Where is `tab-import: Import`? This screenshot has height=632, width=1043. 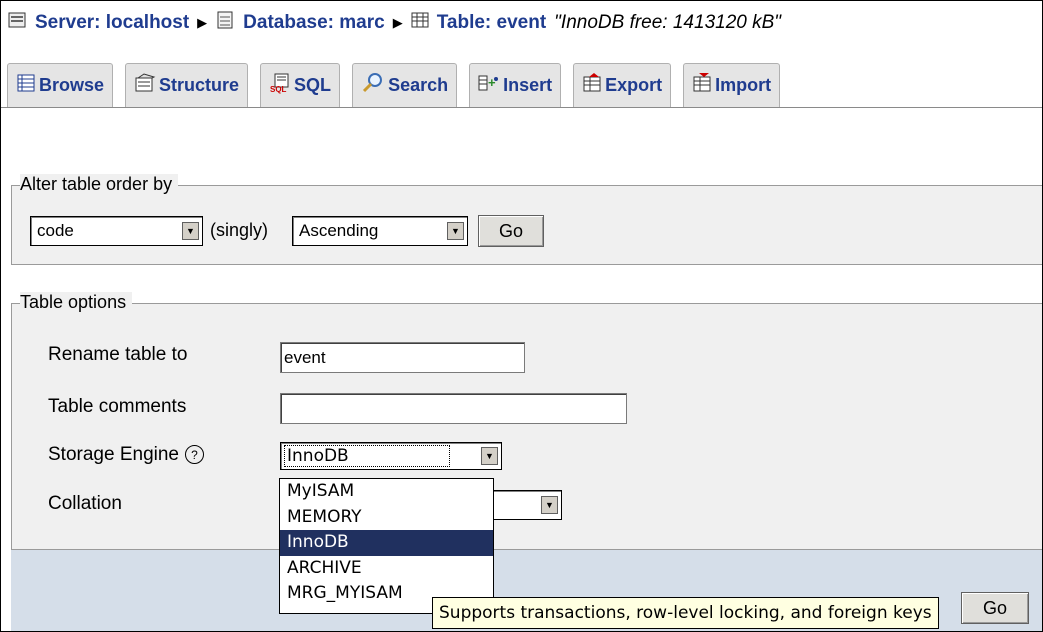
tab-import: Import is located at coordinates (732, 85).